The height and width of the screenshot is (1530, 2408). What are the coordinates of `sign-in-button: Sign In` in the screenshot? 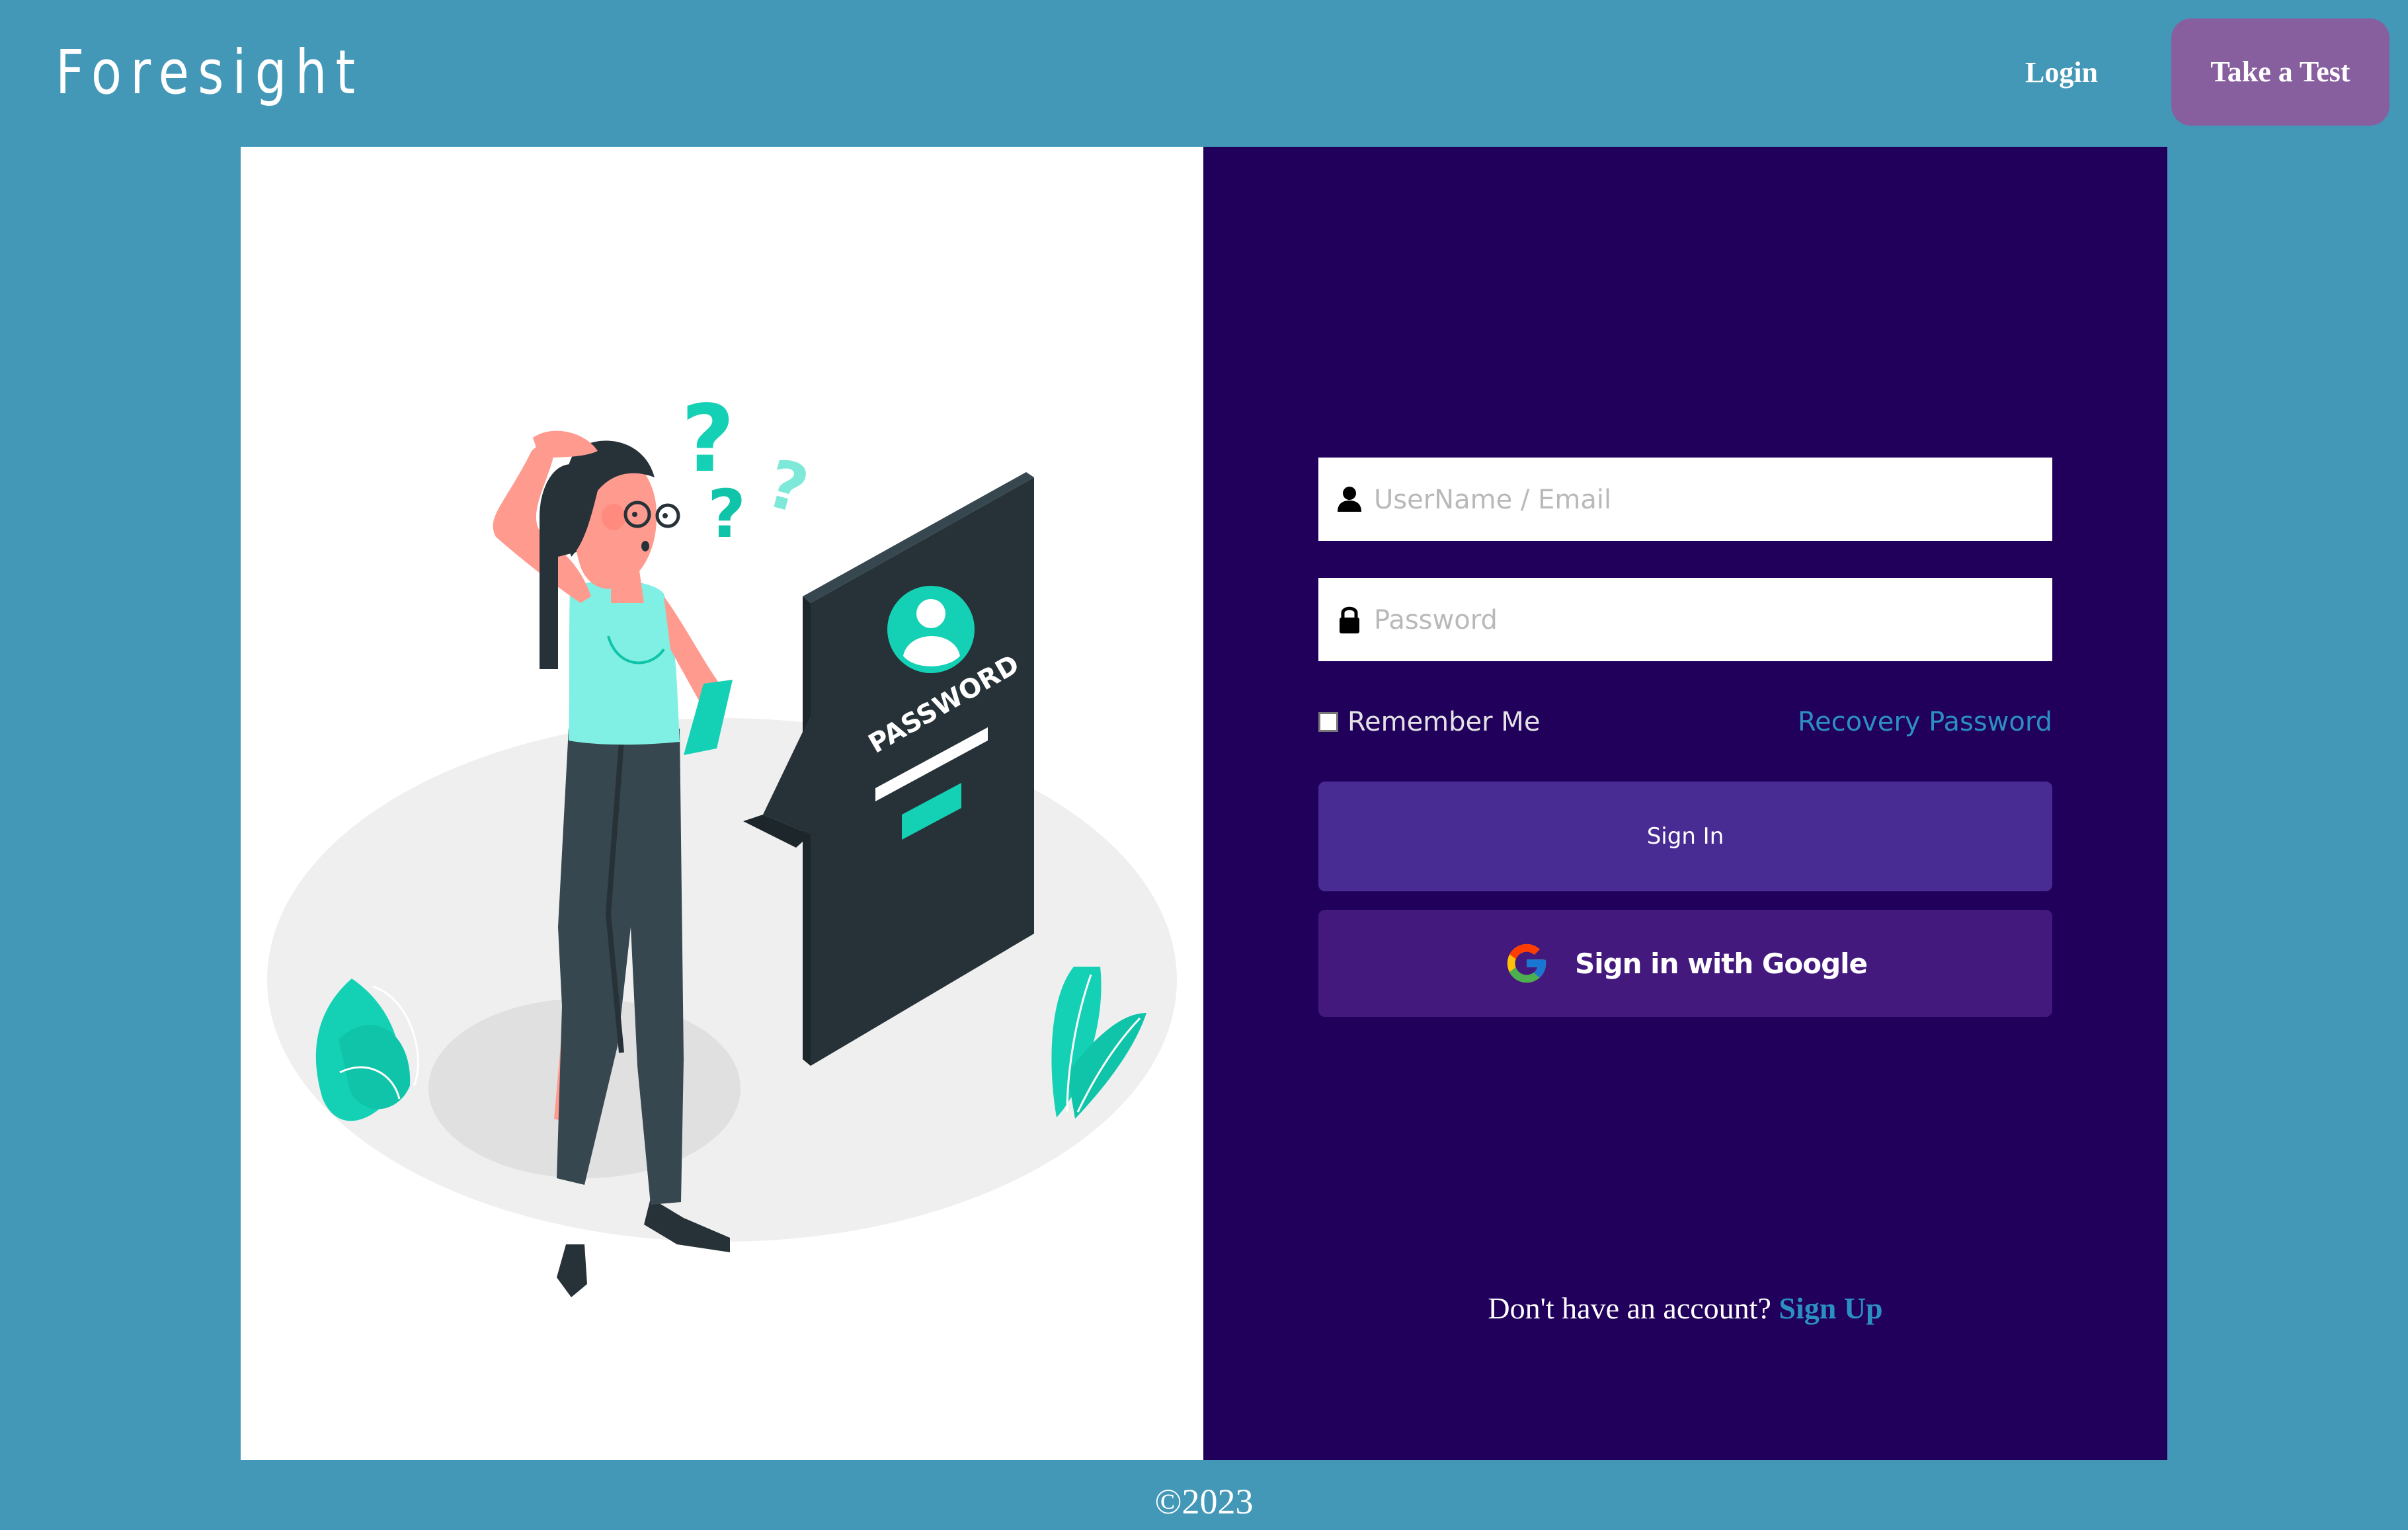 It's located at (1685, 837).